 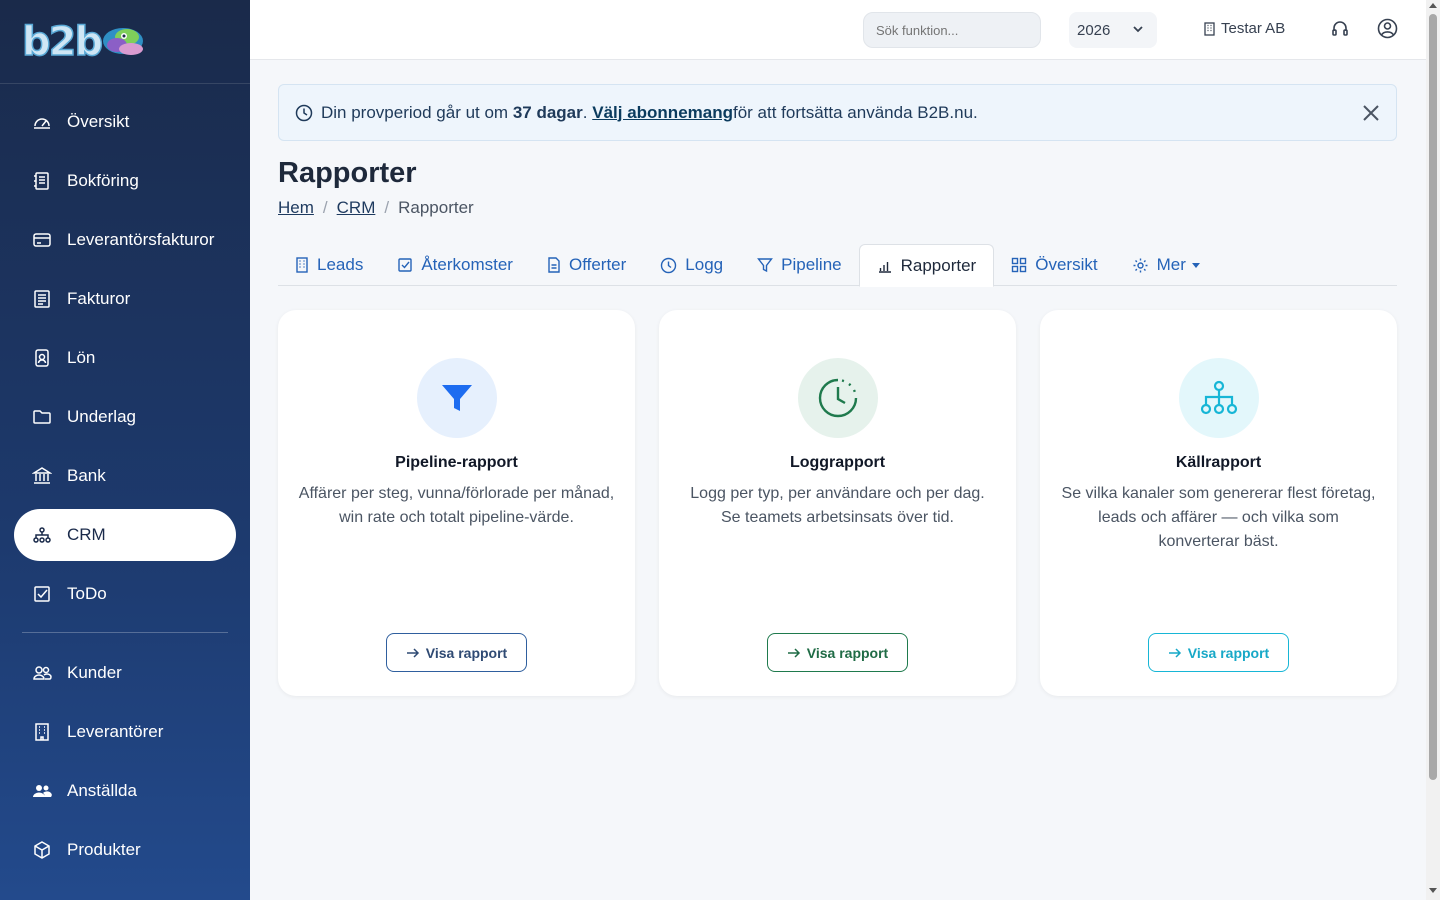 I want to click on bar-chart-icon, so click(x=885, y=266).